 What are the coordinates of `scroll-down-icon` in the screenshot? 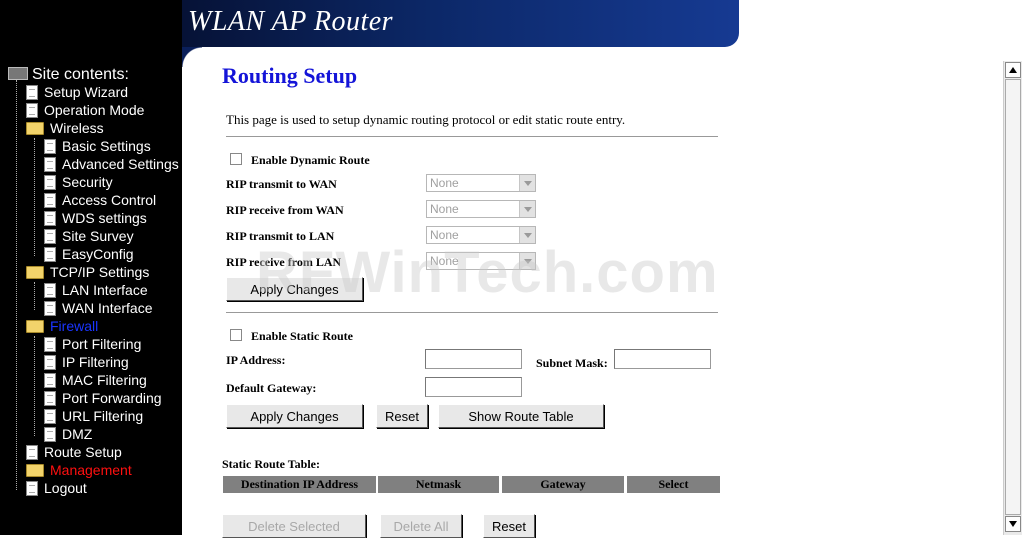 It's located at (1013, 524).